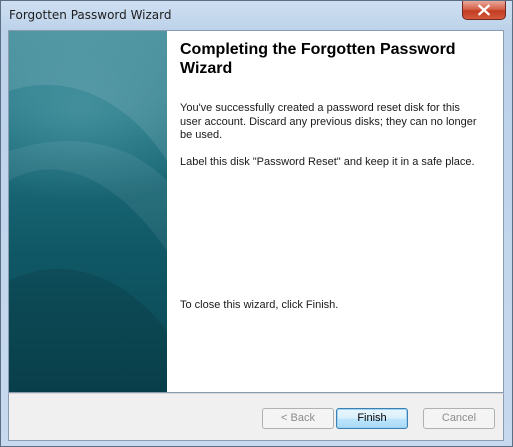 The height and width of the screenshot is (447, 513). What do you see at coordinates (318, 59) in the screenshot?
I see `wizard-heading: Completing the Forgotten Password Wizard` at bounding box center [318, 59].